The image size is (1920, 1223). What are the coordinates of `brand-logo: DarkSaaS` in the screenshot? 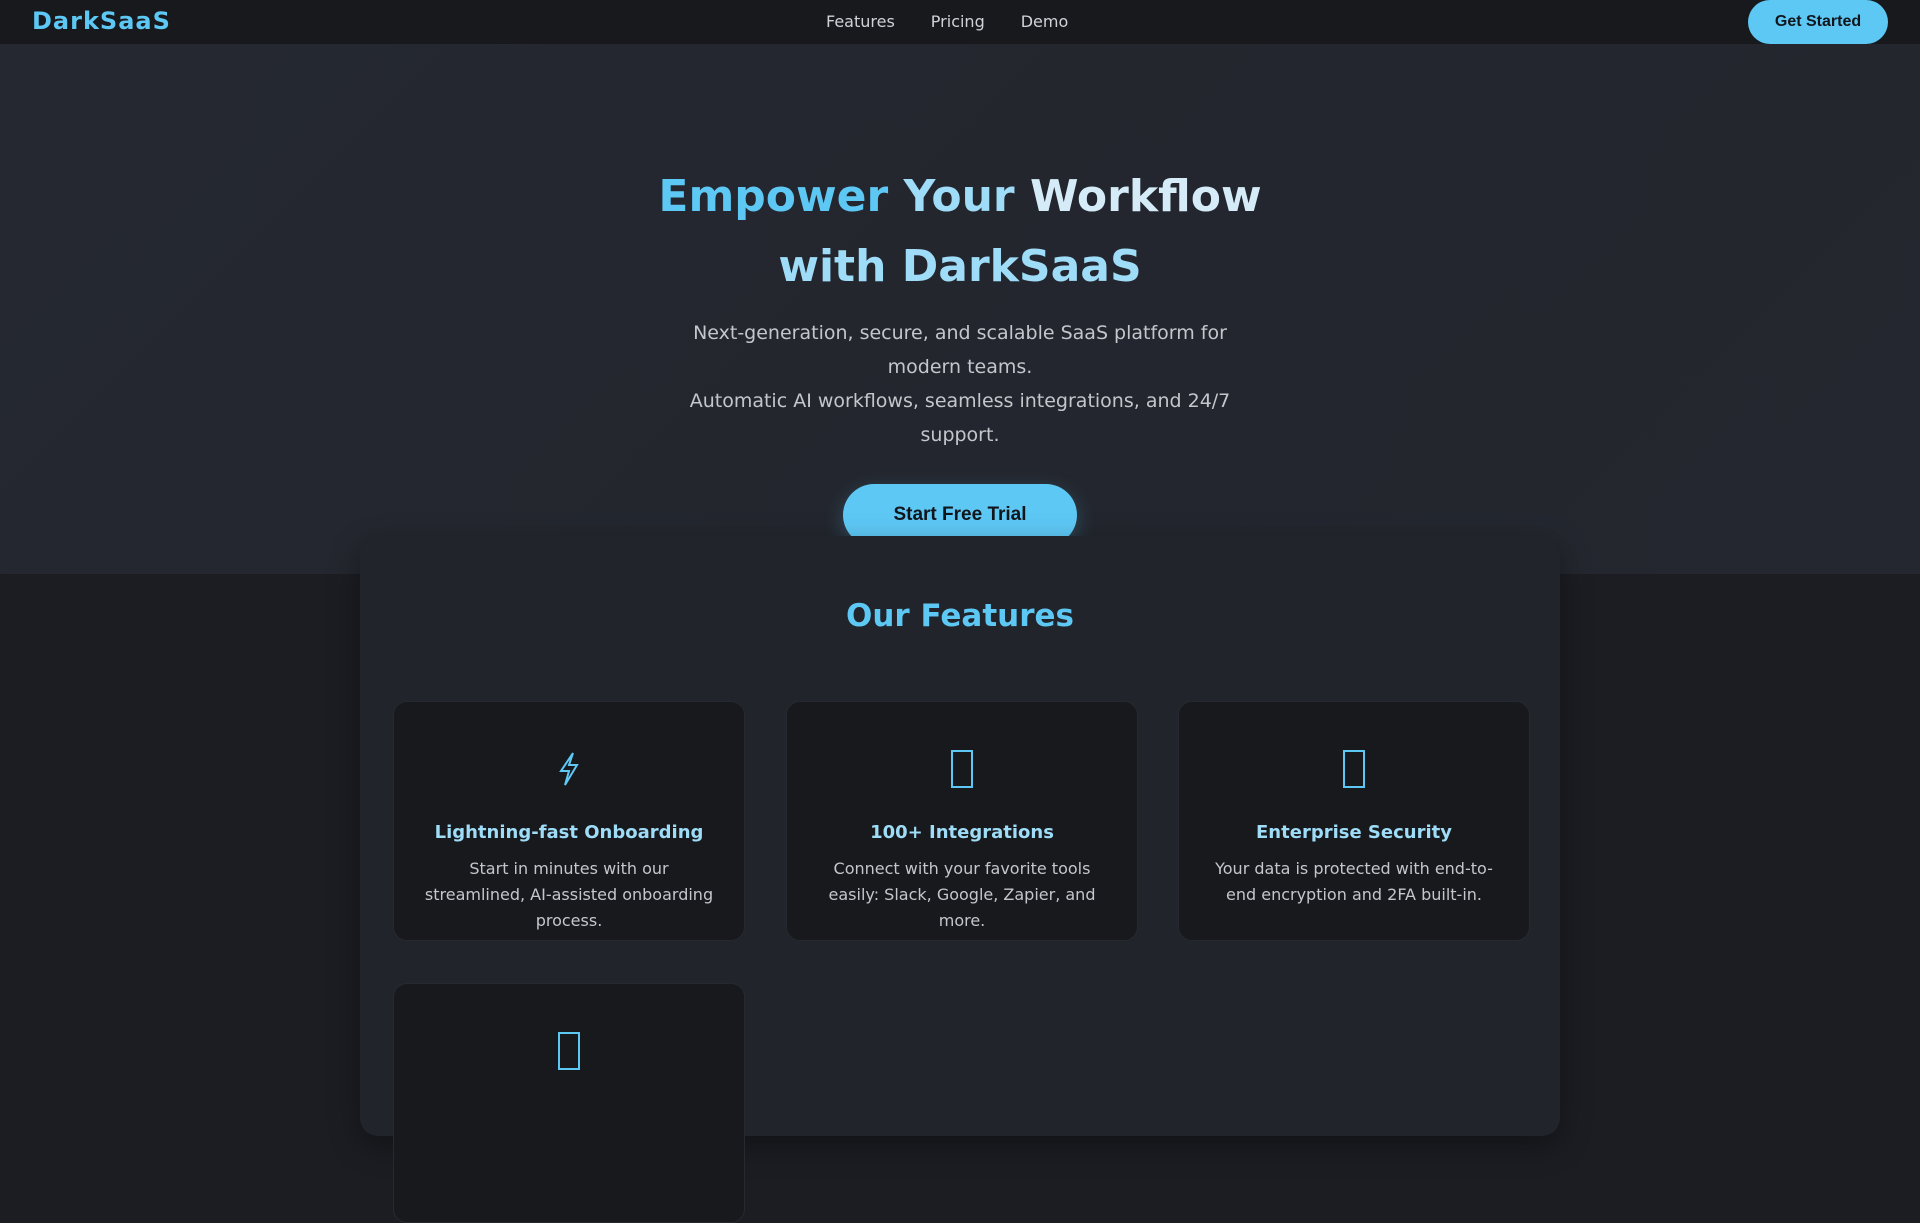 It's located at (101, 21).